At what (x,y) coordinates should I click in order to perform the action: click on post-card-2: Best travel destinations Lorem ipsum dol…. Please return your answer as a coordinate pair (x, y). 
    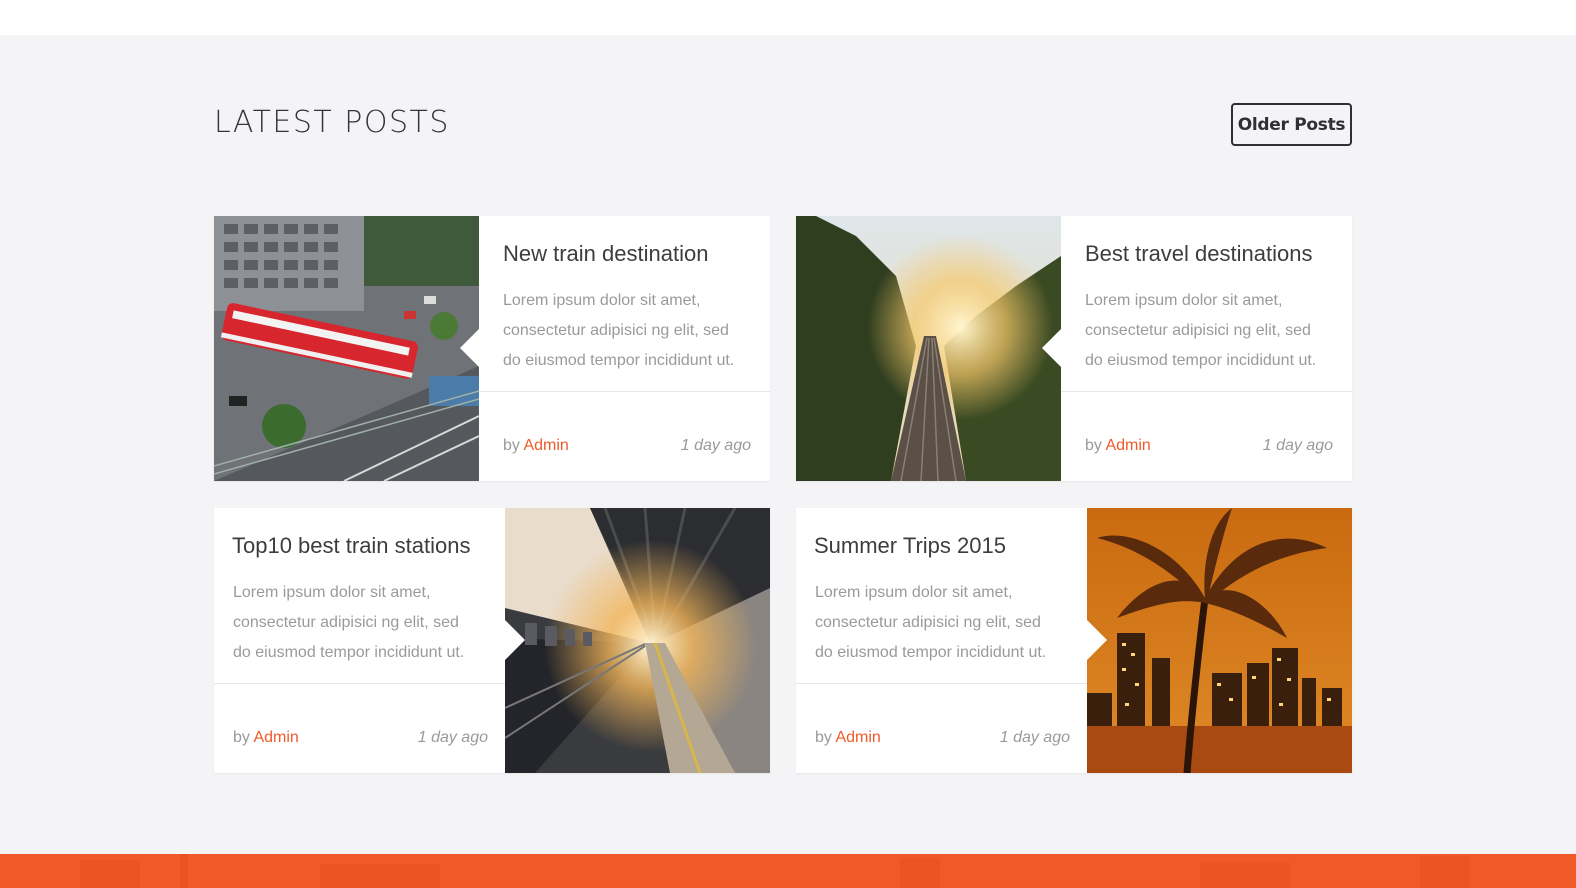
    Looking at the image, I should click on (1074, 348).